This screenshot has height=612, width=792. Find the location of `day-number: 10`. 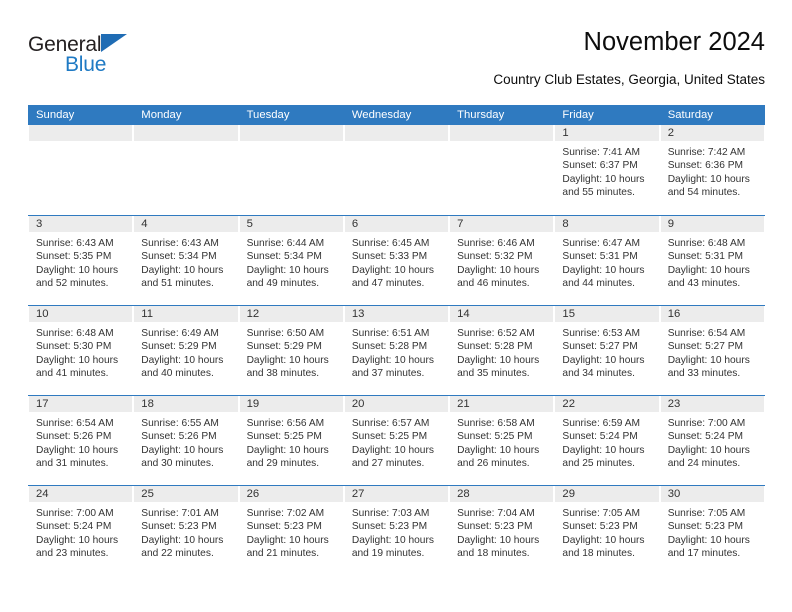

day-number: 10 is located at coordinates (42, 314).